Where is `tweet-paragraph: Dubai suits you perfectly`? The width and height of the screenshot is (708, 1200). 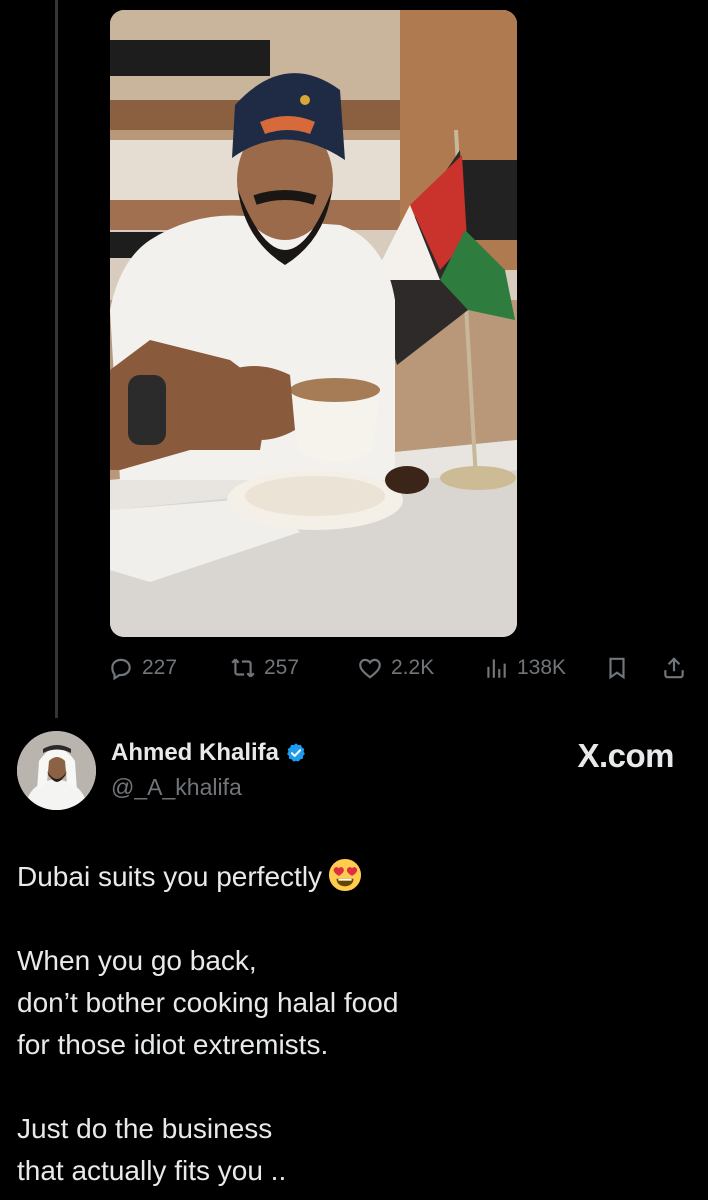
tweet-paragraph: Dubai suits you perfectly is located at coordinates (352, 877).